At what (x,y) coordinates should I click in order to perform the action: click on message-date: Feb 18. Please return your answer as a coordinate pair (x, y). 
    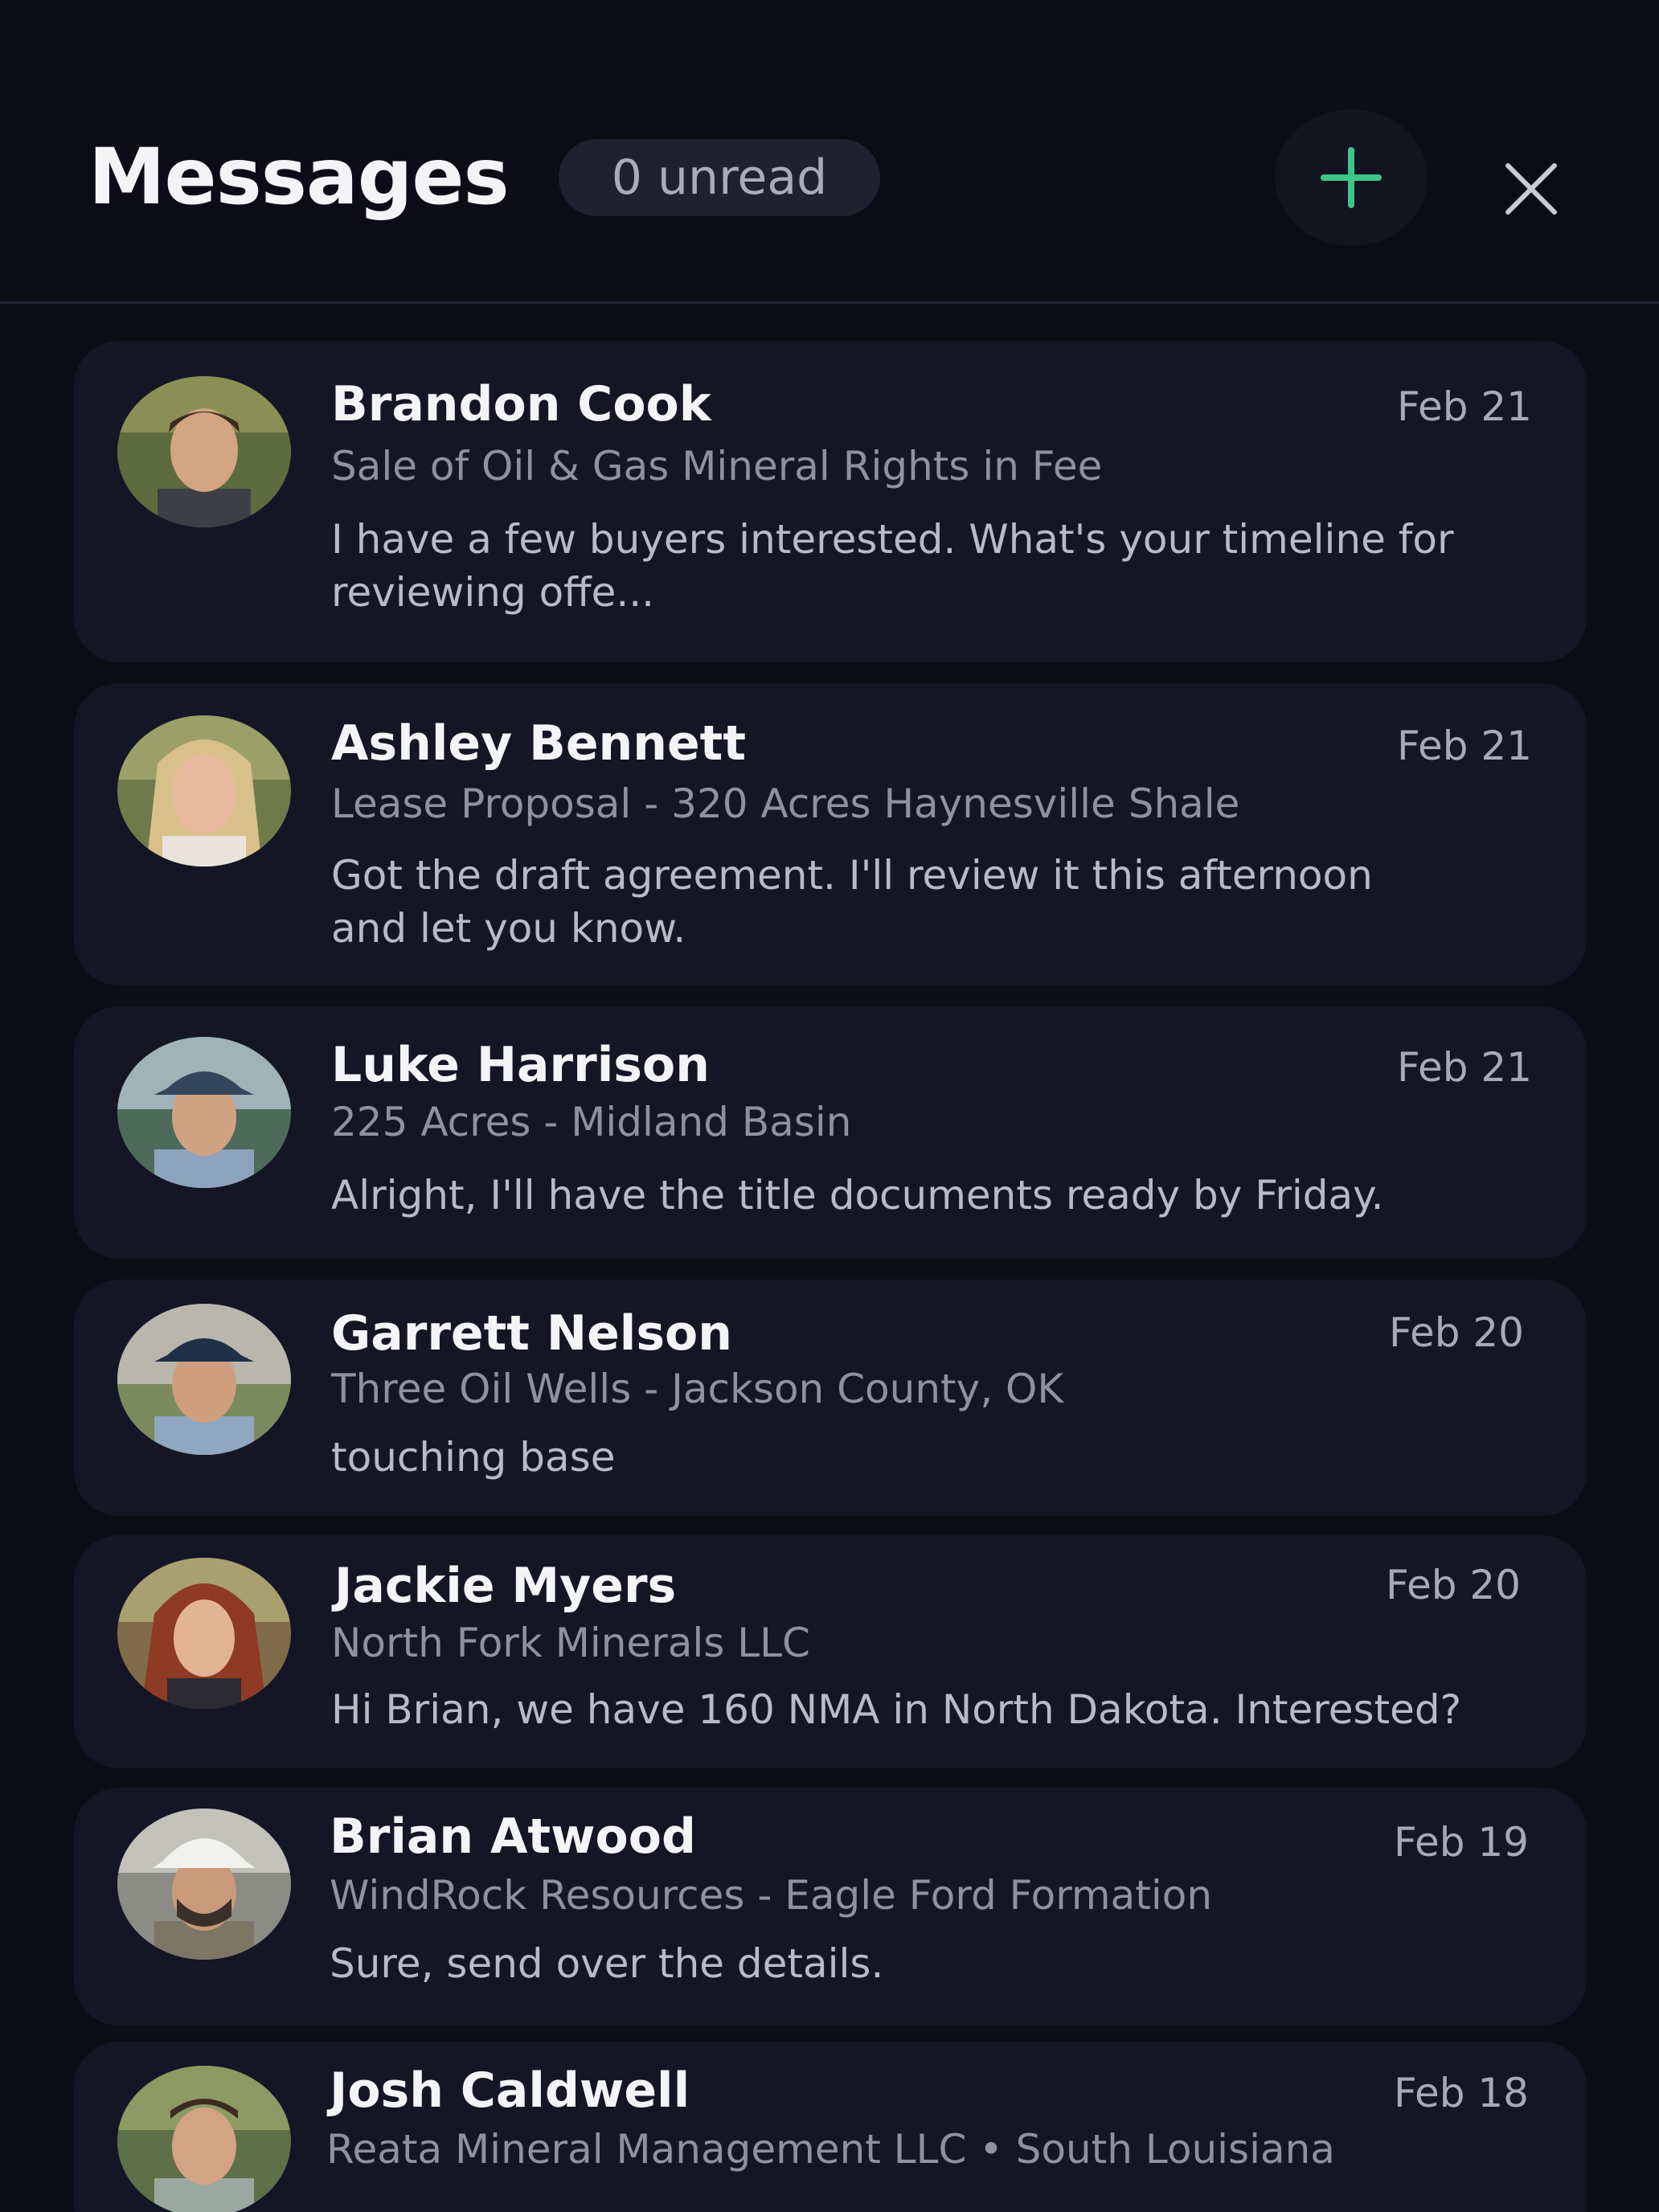
    Looking at the image, I should click on (1461, 2093).